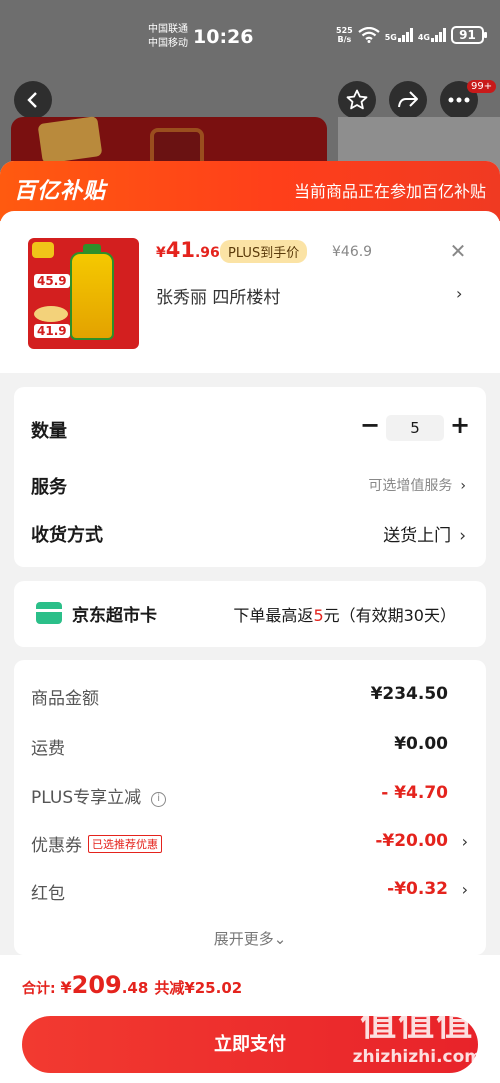 The height and width of the screenshot is (1083, 500). I want to click on carrier-2: 中国移动, so click(168, 43).